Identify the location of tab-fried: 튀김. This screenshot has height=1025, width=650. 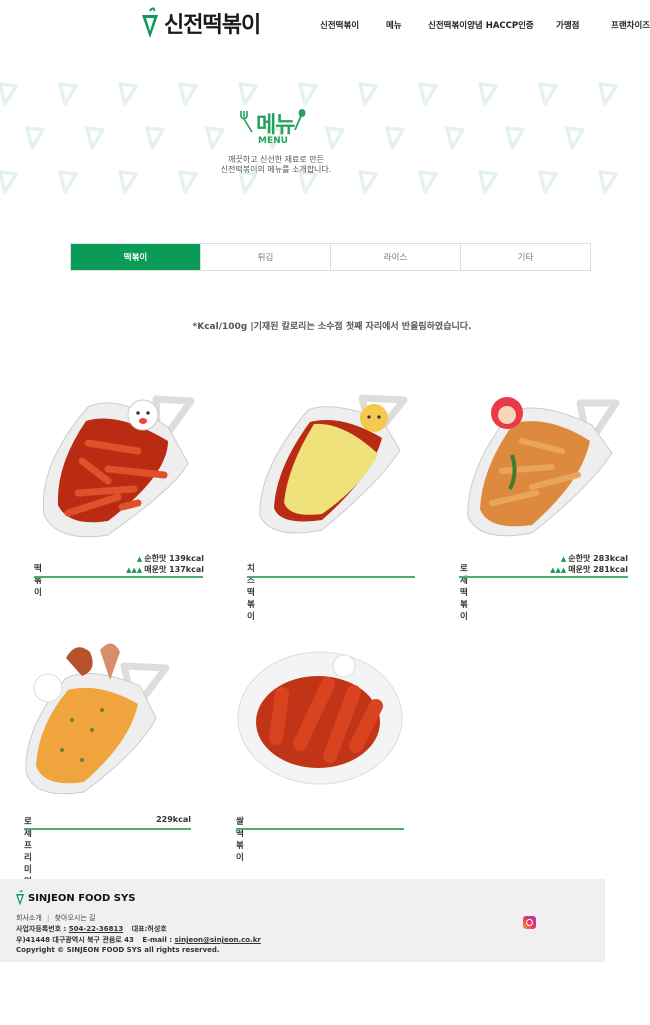
(265, 257).